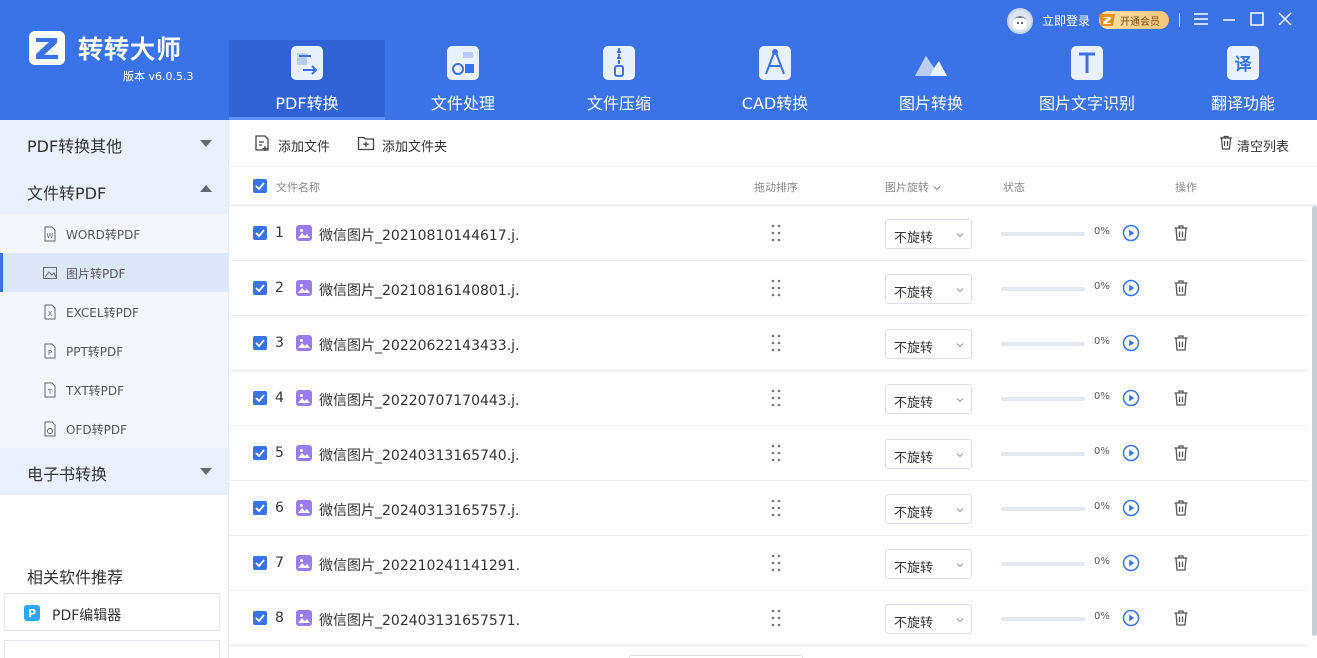 The width and height of the screenshot is (1317, 658). I want to click on select-all-checkbox, so click(260, 186).